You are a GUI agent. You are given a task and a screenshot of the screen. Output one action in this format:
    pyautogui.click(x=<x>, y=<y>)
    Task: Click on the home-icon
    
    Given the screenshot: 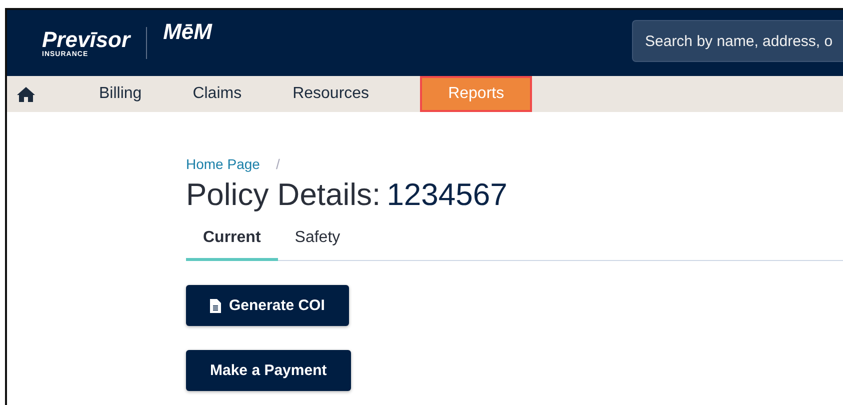 What is the action you would take?
    pyautogui.click(x=26, y=94)
    